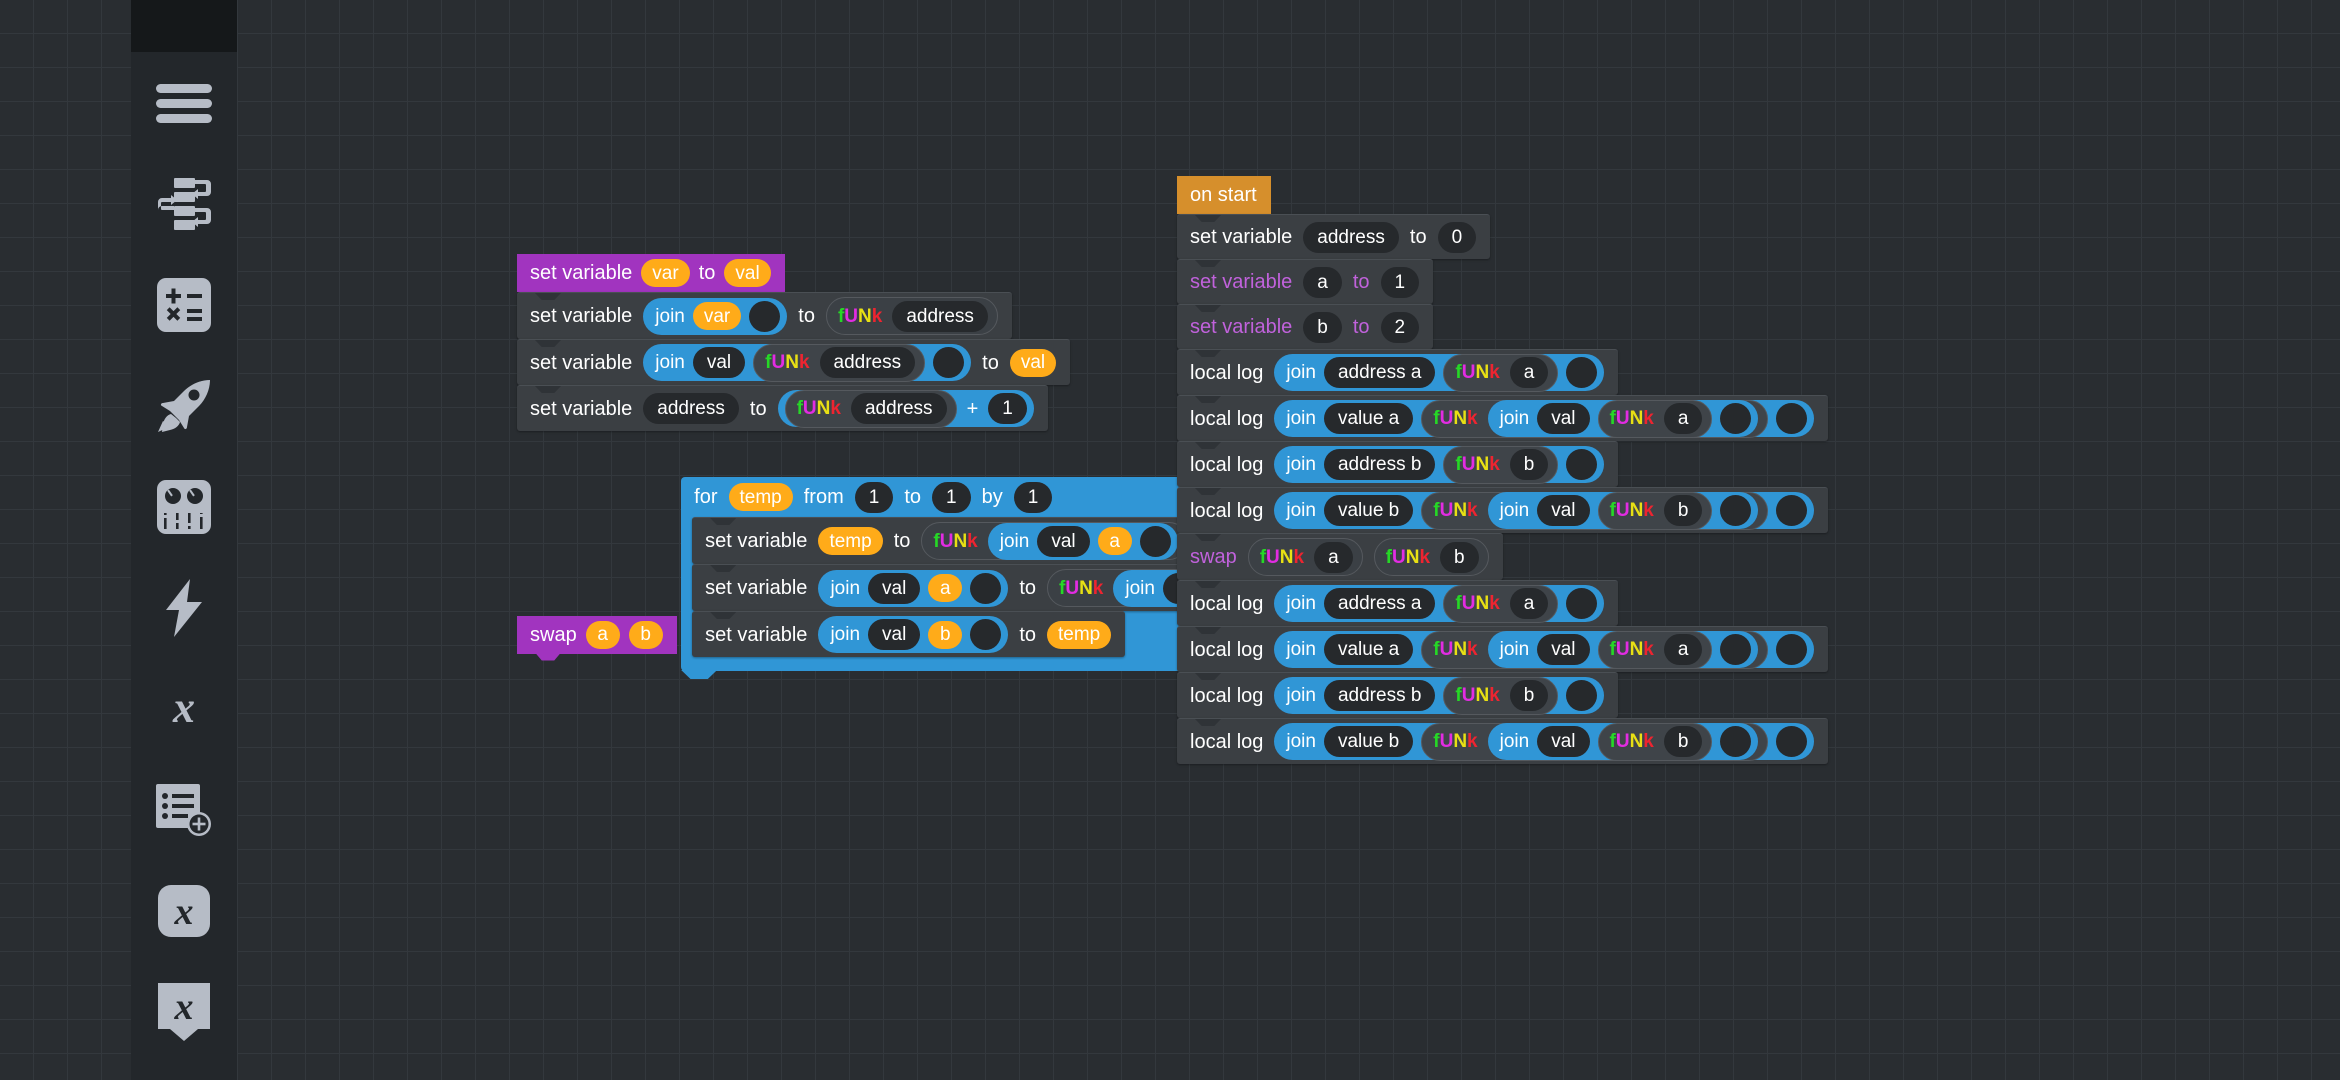 The width and height of the screenshot is (2340, 1080). What do you see at coordinates (850, 541) in the screenshot?
I see `target-temp: temp` at bounding box center [850, 541].